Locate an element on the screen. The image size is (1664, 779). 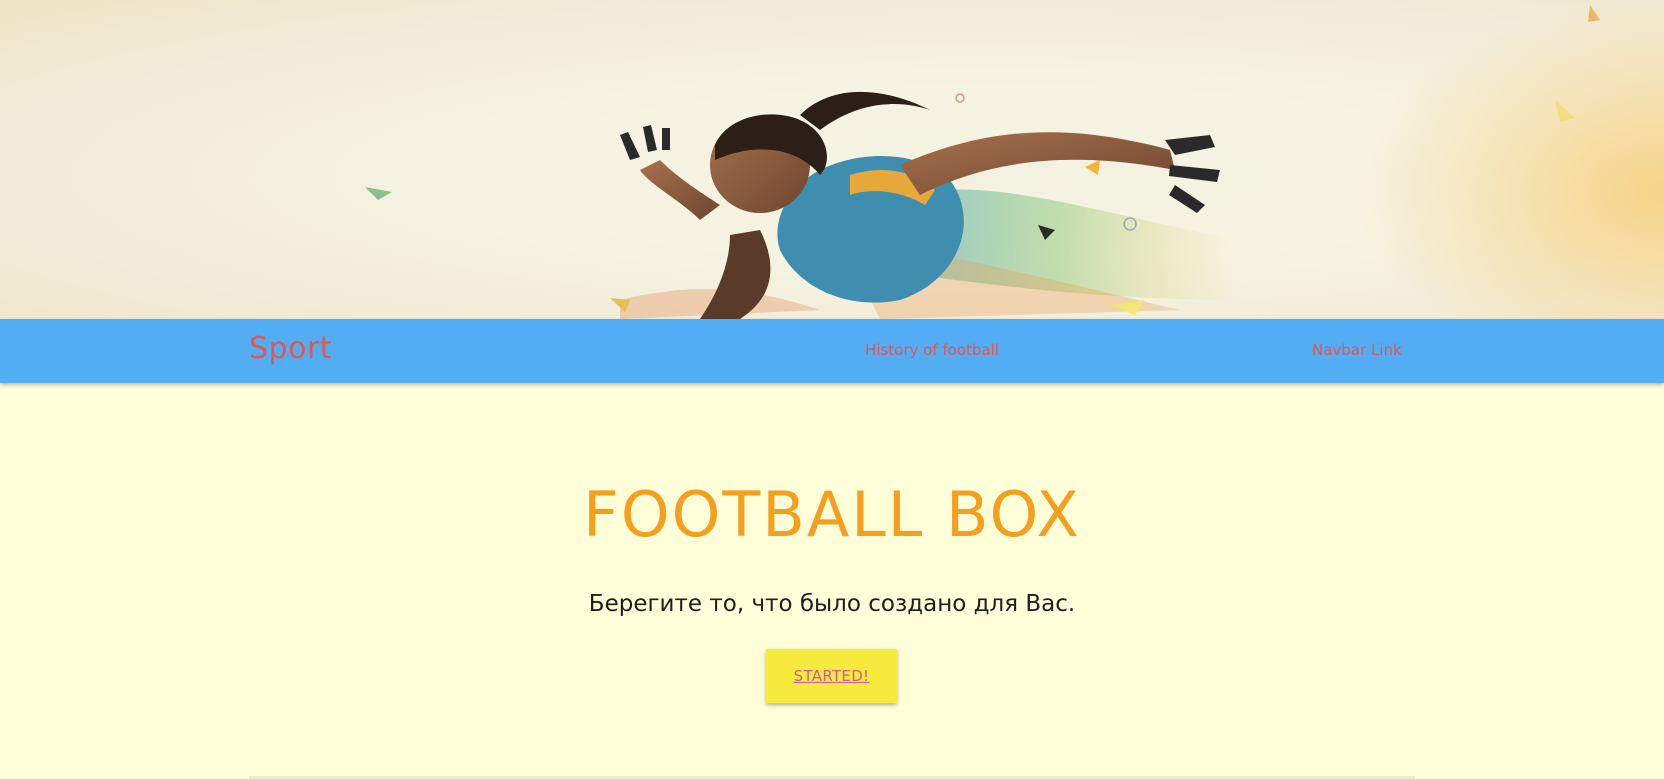
brand-link: Sport is located at coordinates (290, 348).